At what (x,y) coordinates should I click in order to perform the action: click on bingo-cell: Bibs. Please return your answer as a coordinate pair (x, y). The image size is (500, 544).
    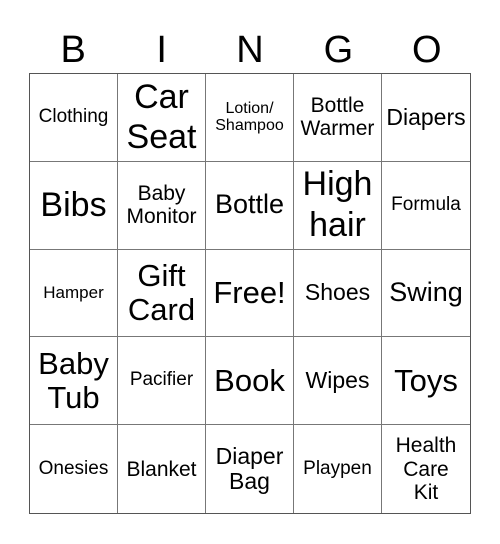
    Looking at the image, I should click on (74, 205).